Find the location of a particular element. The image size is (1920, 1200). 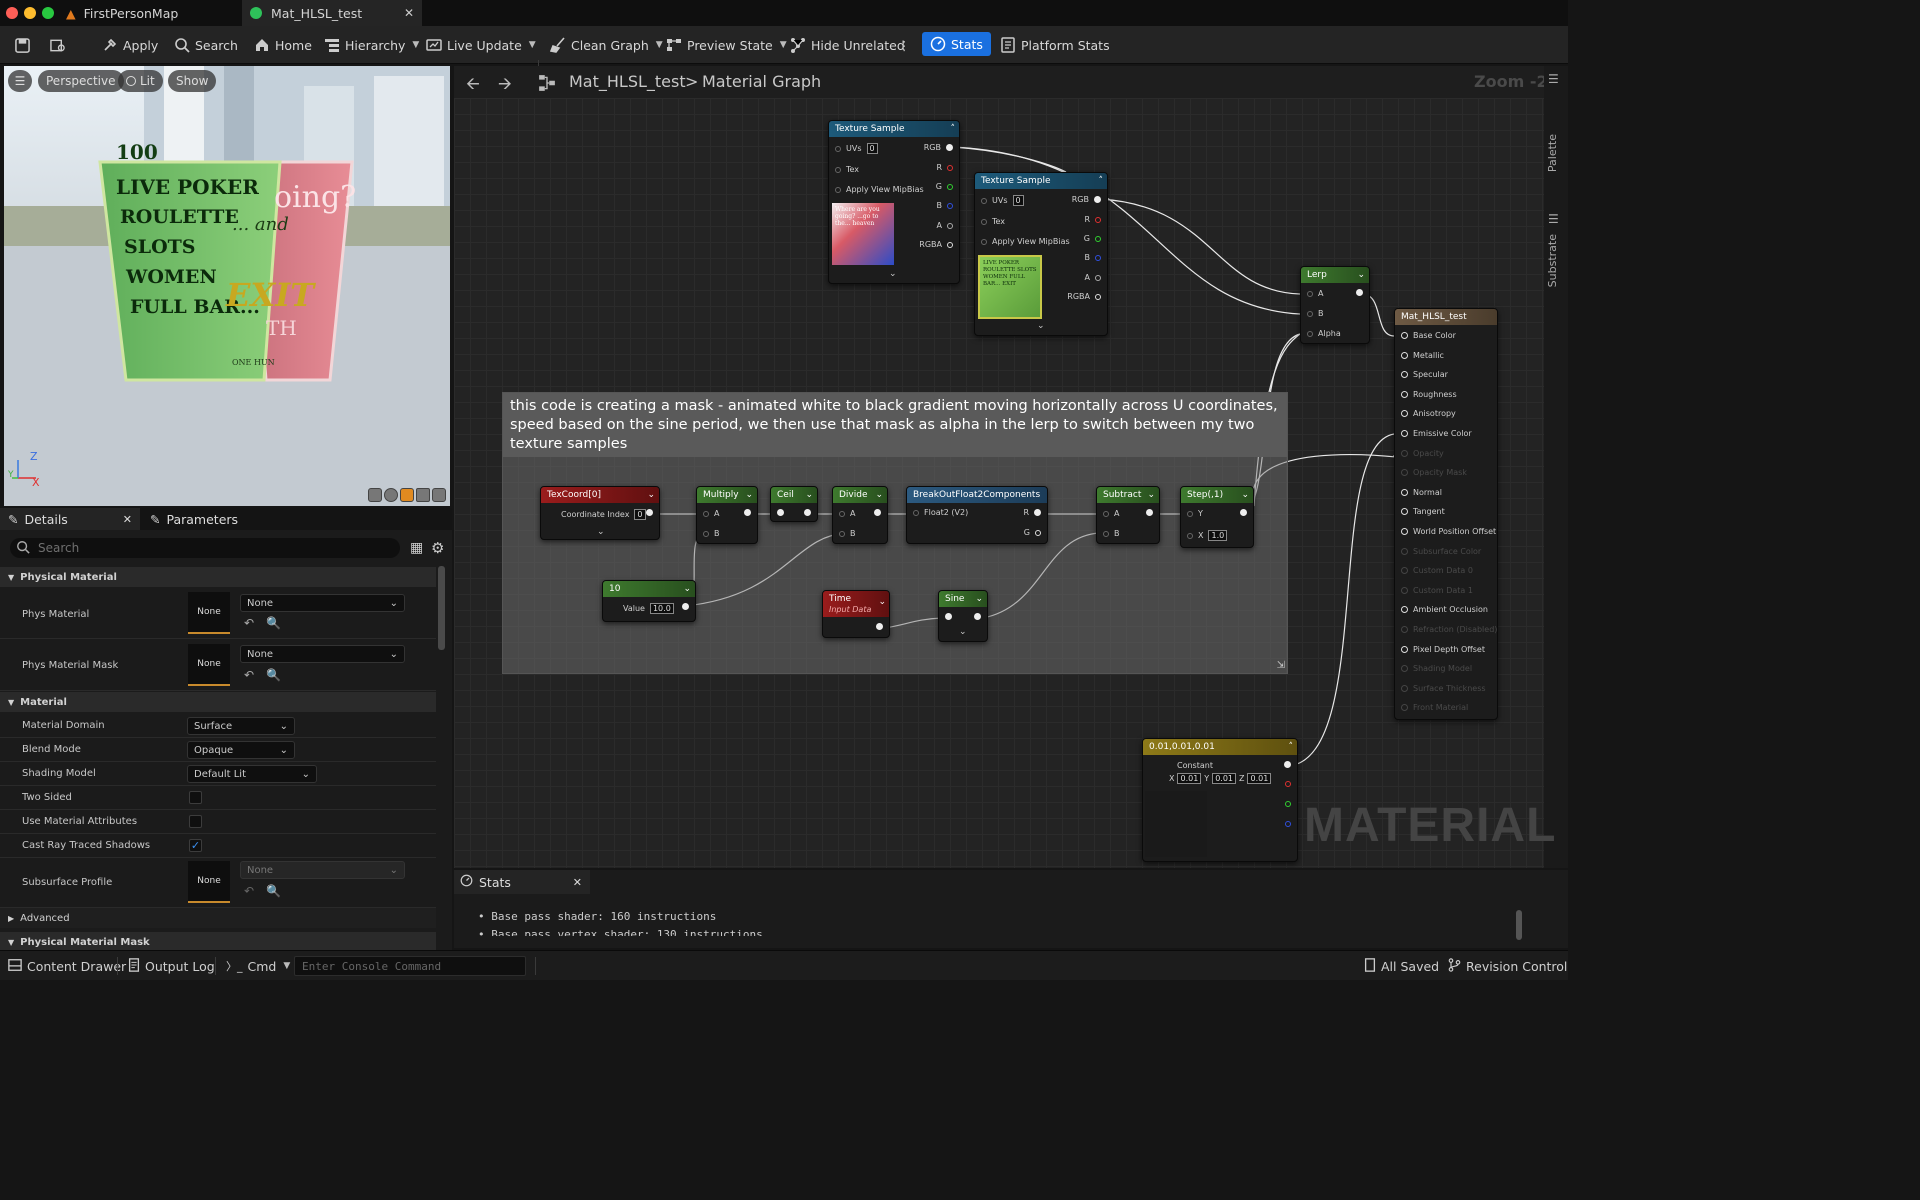

palette-icon: ☰ is located at coordinates (1553, 79).